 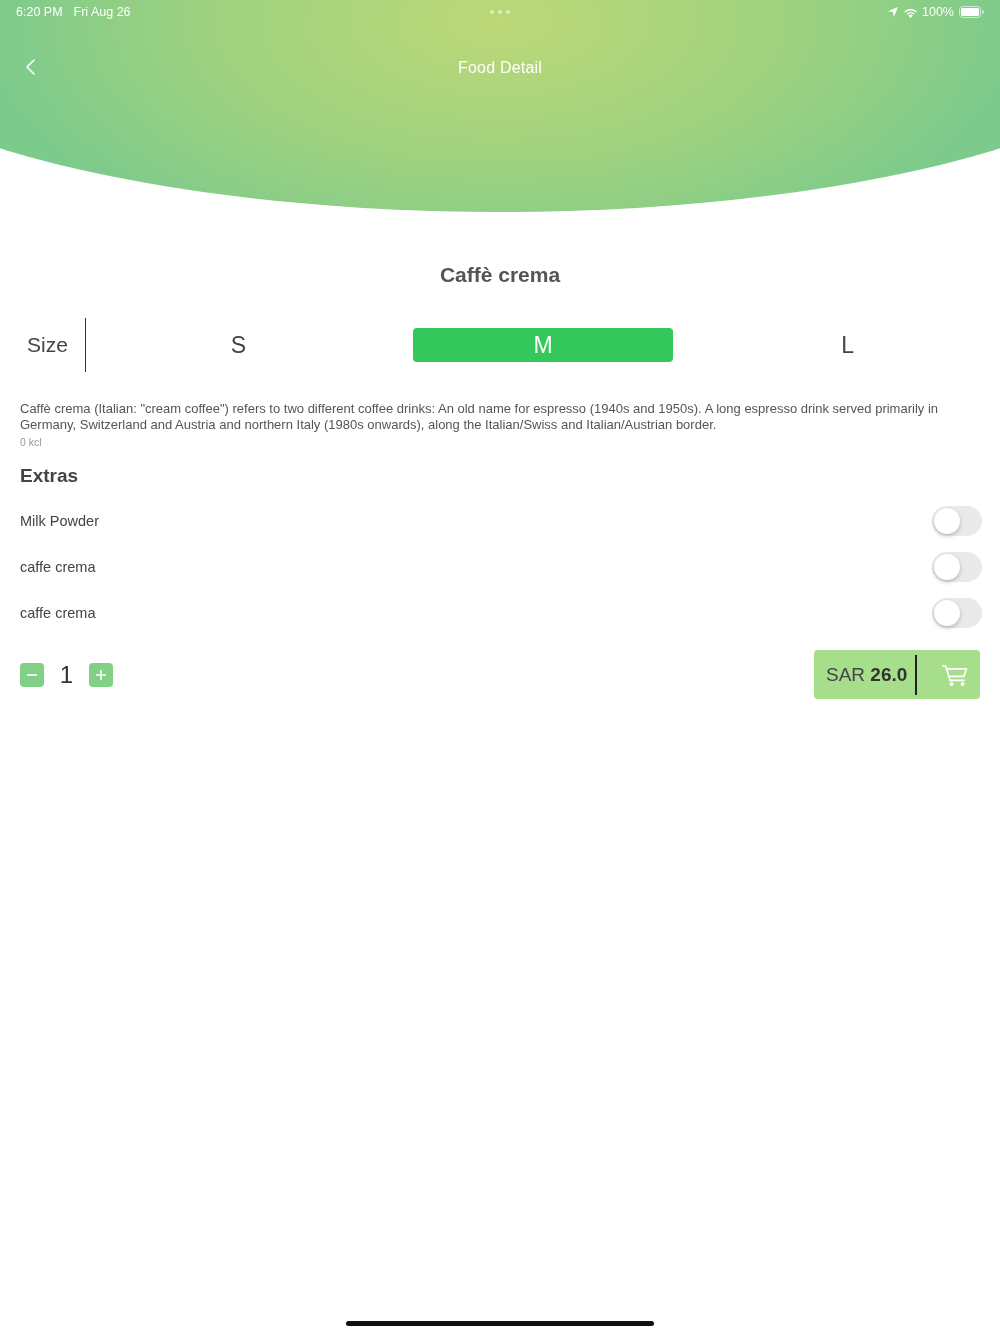 I want to click on decrease-button, so click(x=32, y=674).